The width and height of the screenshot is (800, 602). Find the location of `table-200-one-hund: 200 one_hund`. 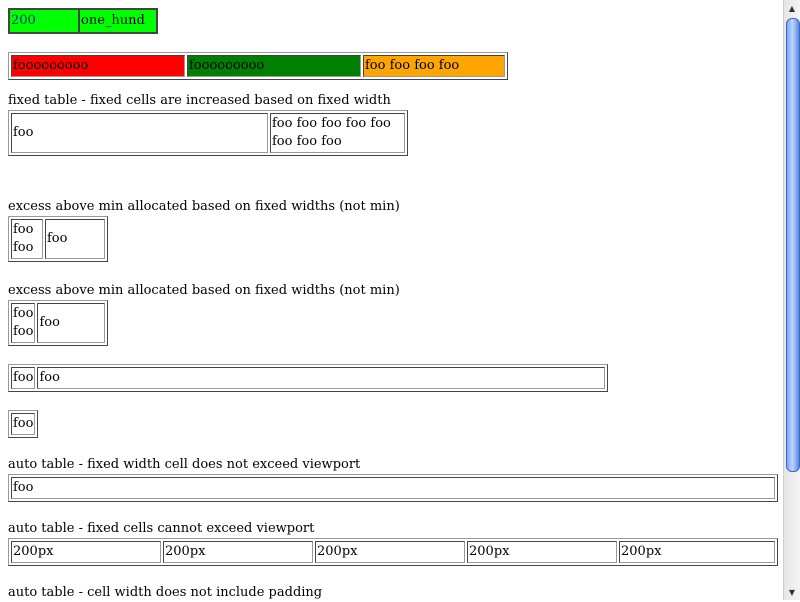

table-200-one-hund: 200 one_hund is located at coordinates (83, 21).